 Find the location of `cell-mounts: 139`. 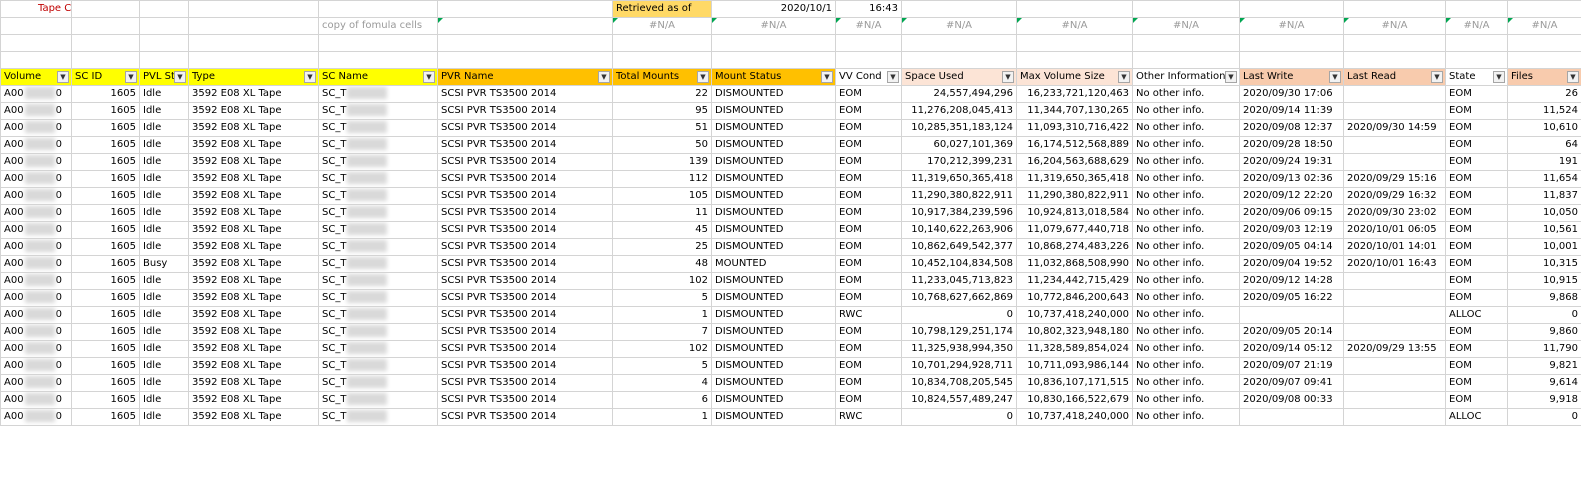

cell-mounts: 139 is located at coordinates (662, 162).